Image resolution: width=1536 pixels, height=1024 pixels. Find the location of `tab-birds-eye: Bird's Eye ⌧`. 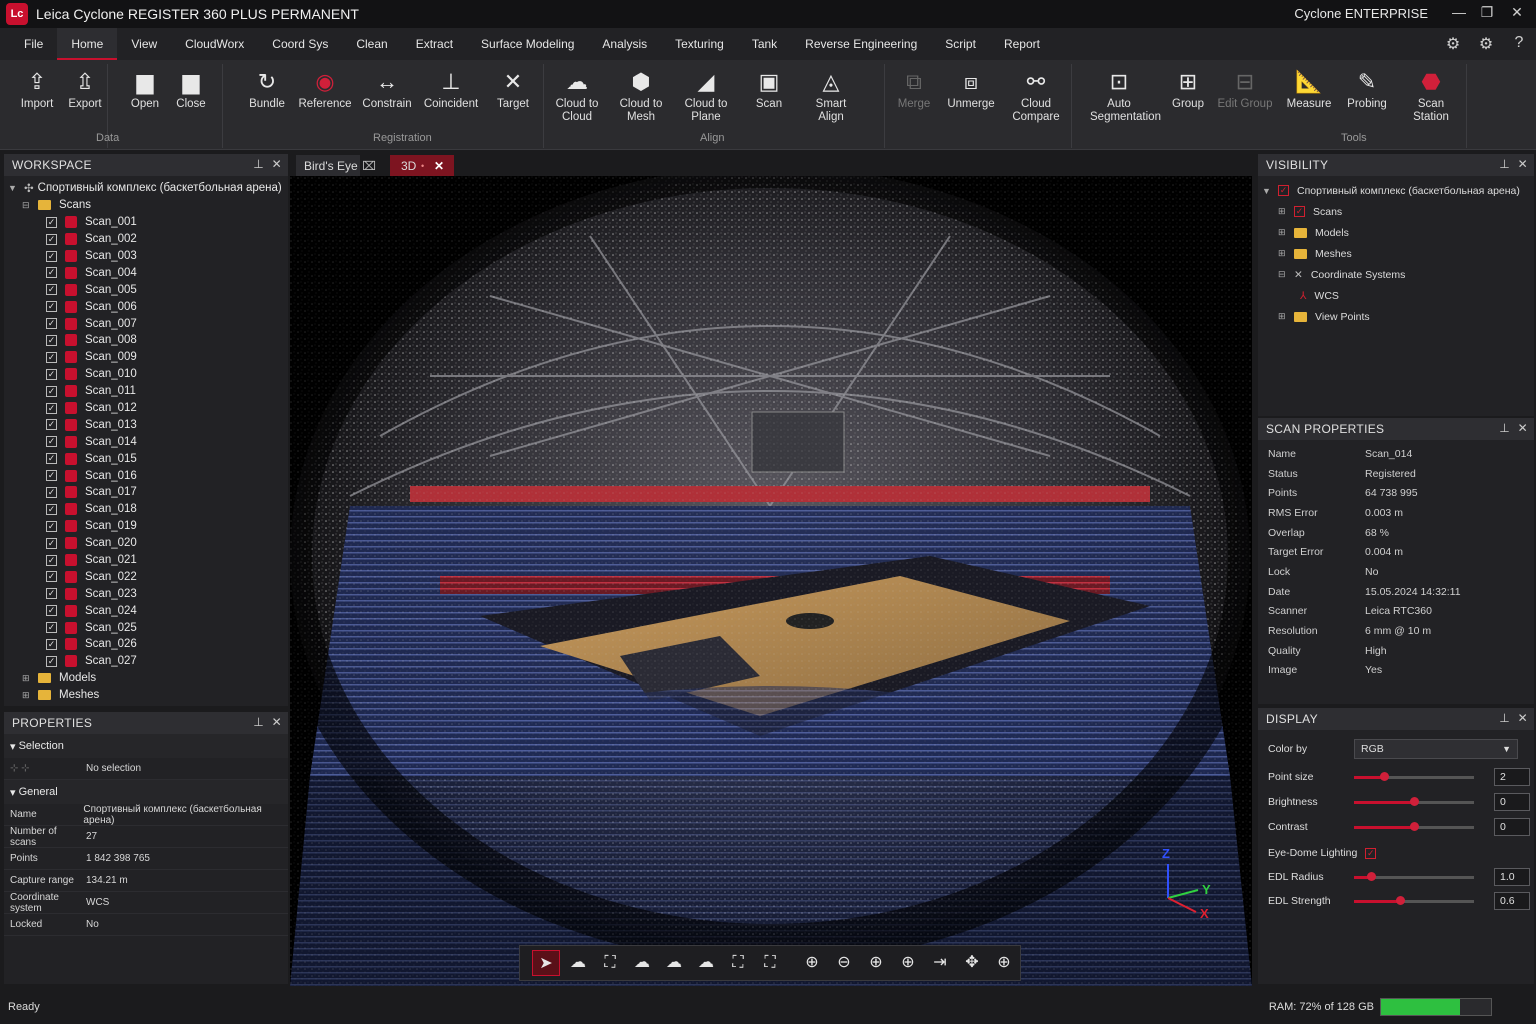

tab-birds-eye: Bird's Eye ⌧ is located at coordinates (336, 166).